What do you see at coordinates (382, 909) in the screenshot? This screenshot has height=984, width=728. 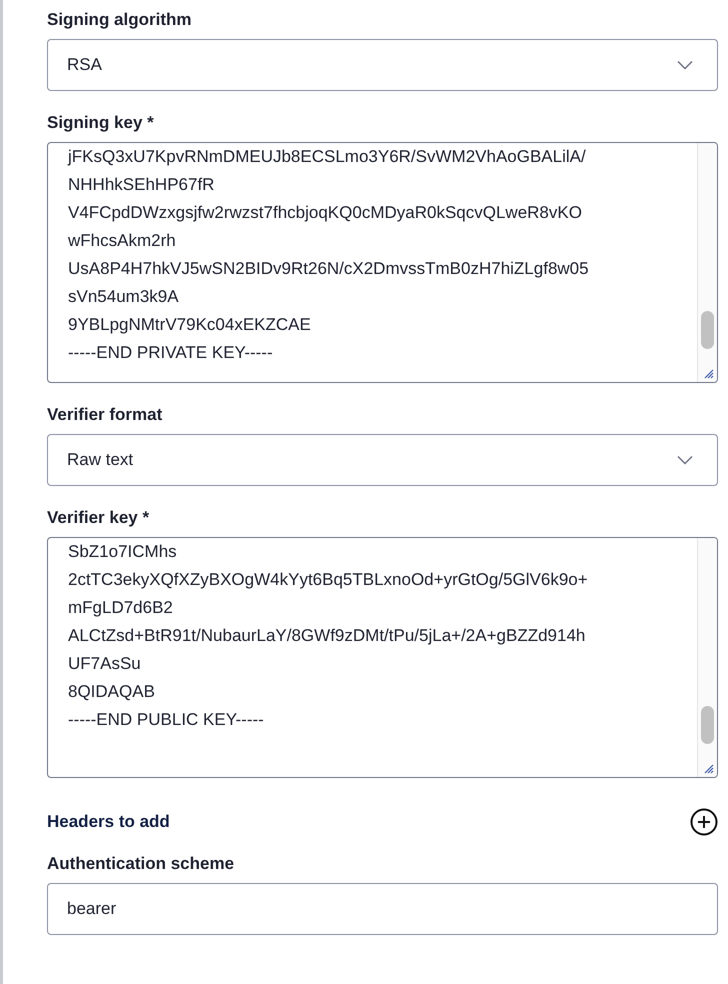 I see `input-field: bearer` at bounding box center [382, 909].